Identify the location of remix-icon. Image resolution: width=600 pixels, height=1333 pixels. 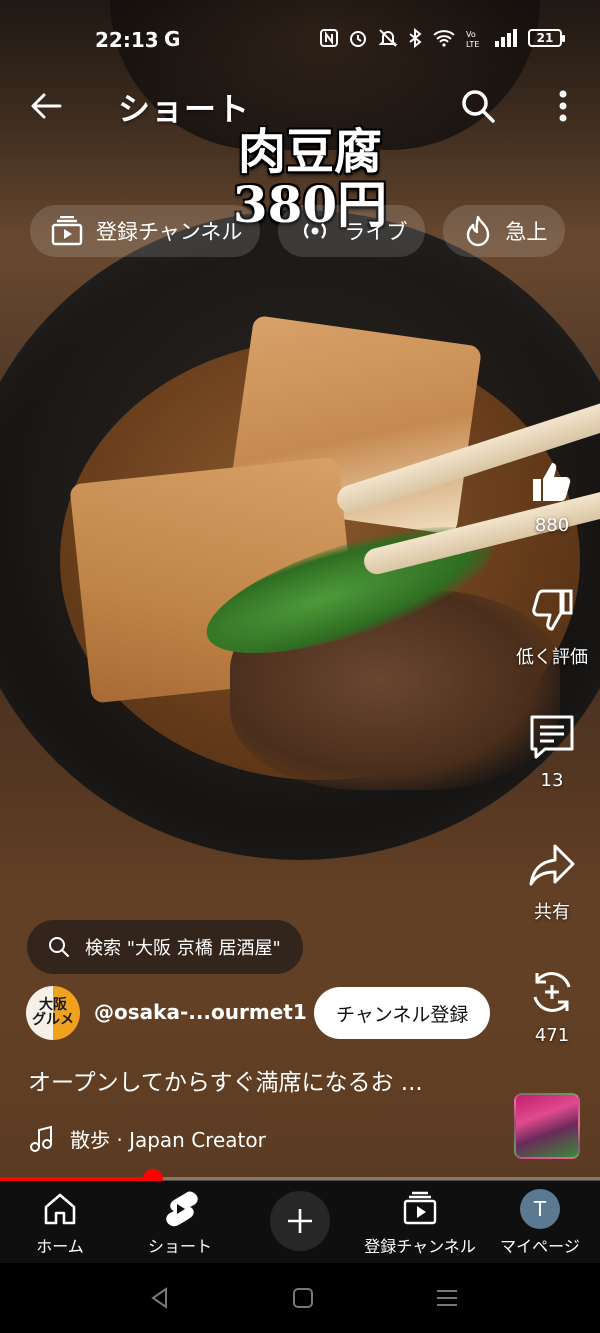
(552, 992).